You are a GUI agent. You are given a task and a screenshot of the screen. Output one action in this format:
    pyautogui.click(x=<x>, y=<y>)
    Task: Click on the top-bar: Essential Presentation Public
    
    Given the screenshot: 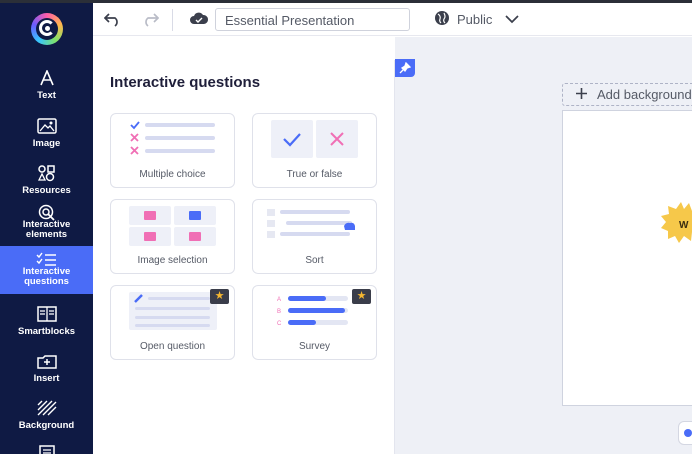 What is the action you would take?
    pyautogui.click(x=392, y=19)
    